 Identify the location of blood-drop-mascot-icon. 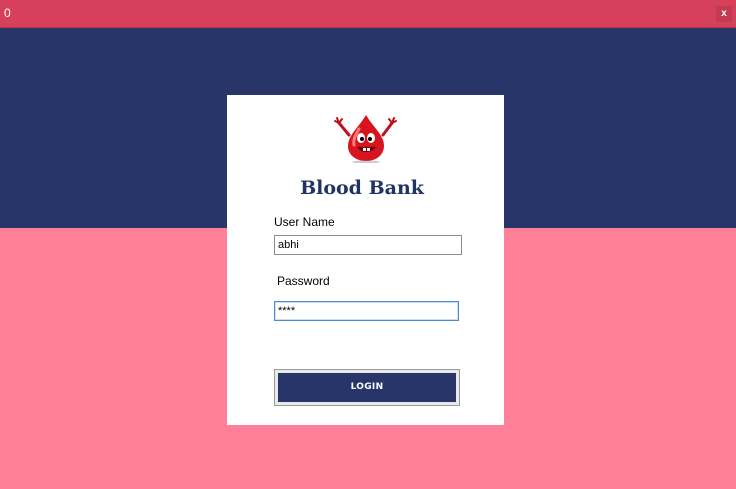
(366, 138).